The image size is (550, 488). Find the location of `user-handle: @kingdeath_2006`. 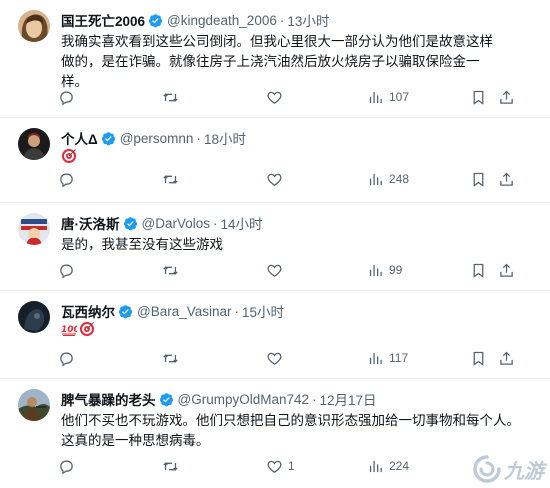

user-handle: @kingdeath_2006 is located at coordinates (222, 20).